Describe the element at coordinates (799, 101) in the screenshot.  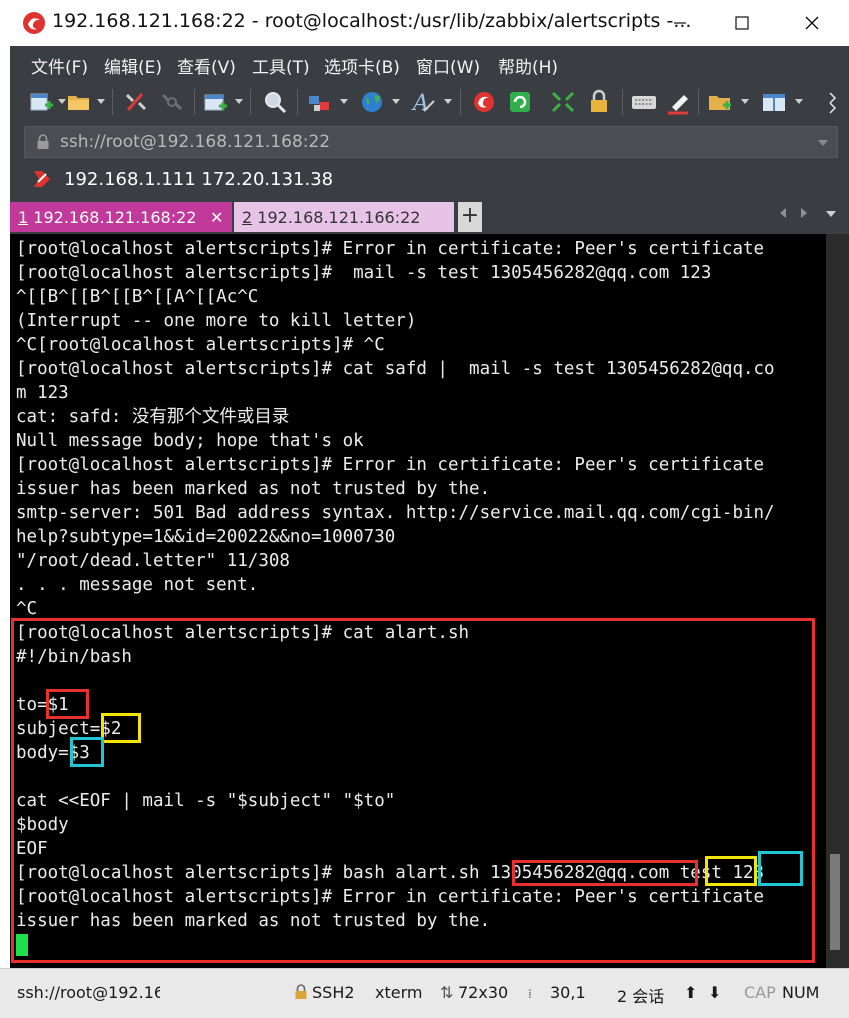
I see `layout-dropdown-icon` at that location.